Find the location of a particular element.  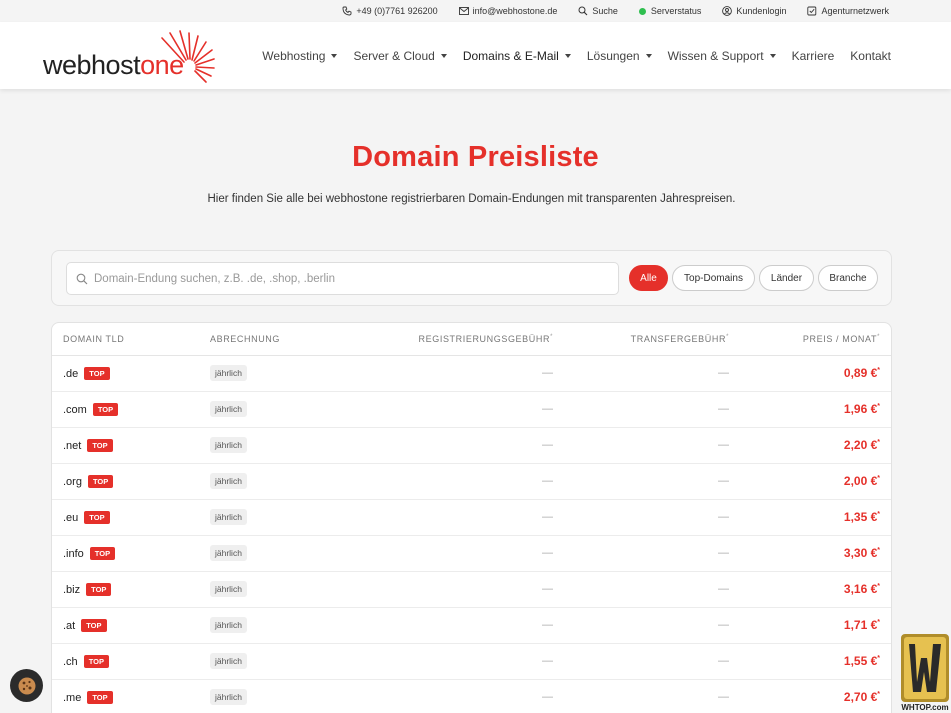

site-logo: webhostone is located at coordinates (133, 56).